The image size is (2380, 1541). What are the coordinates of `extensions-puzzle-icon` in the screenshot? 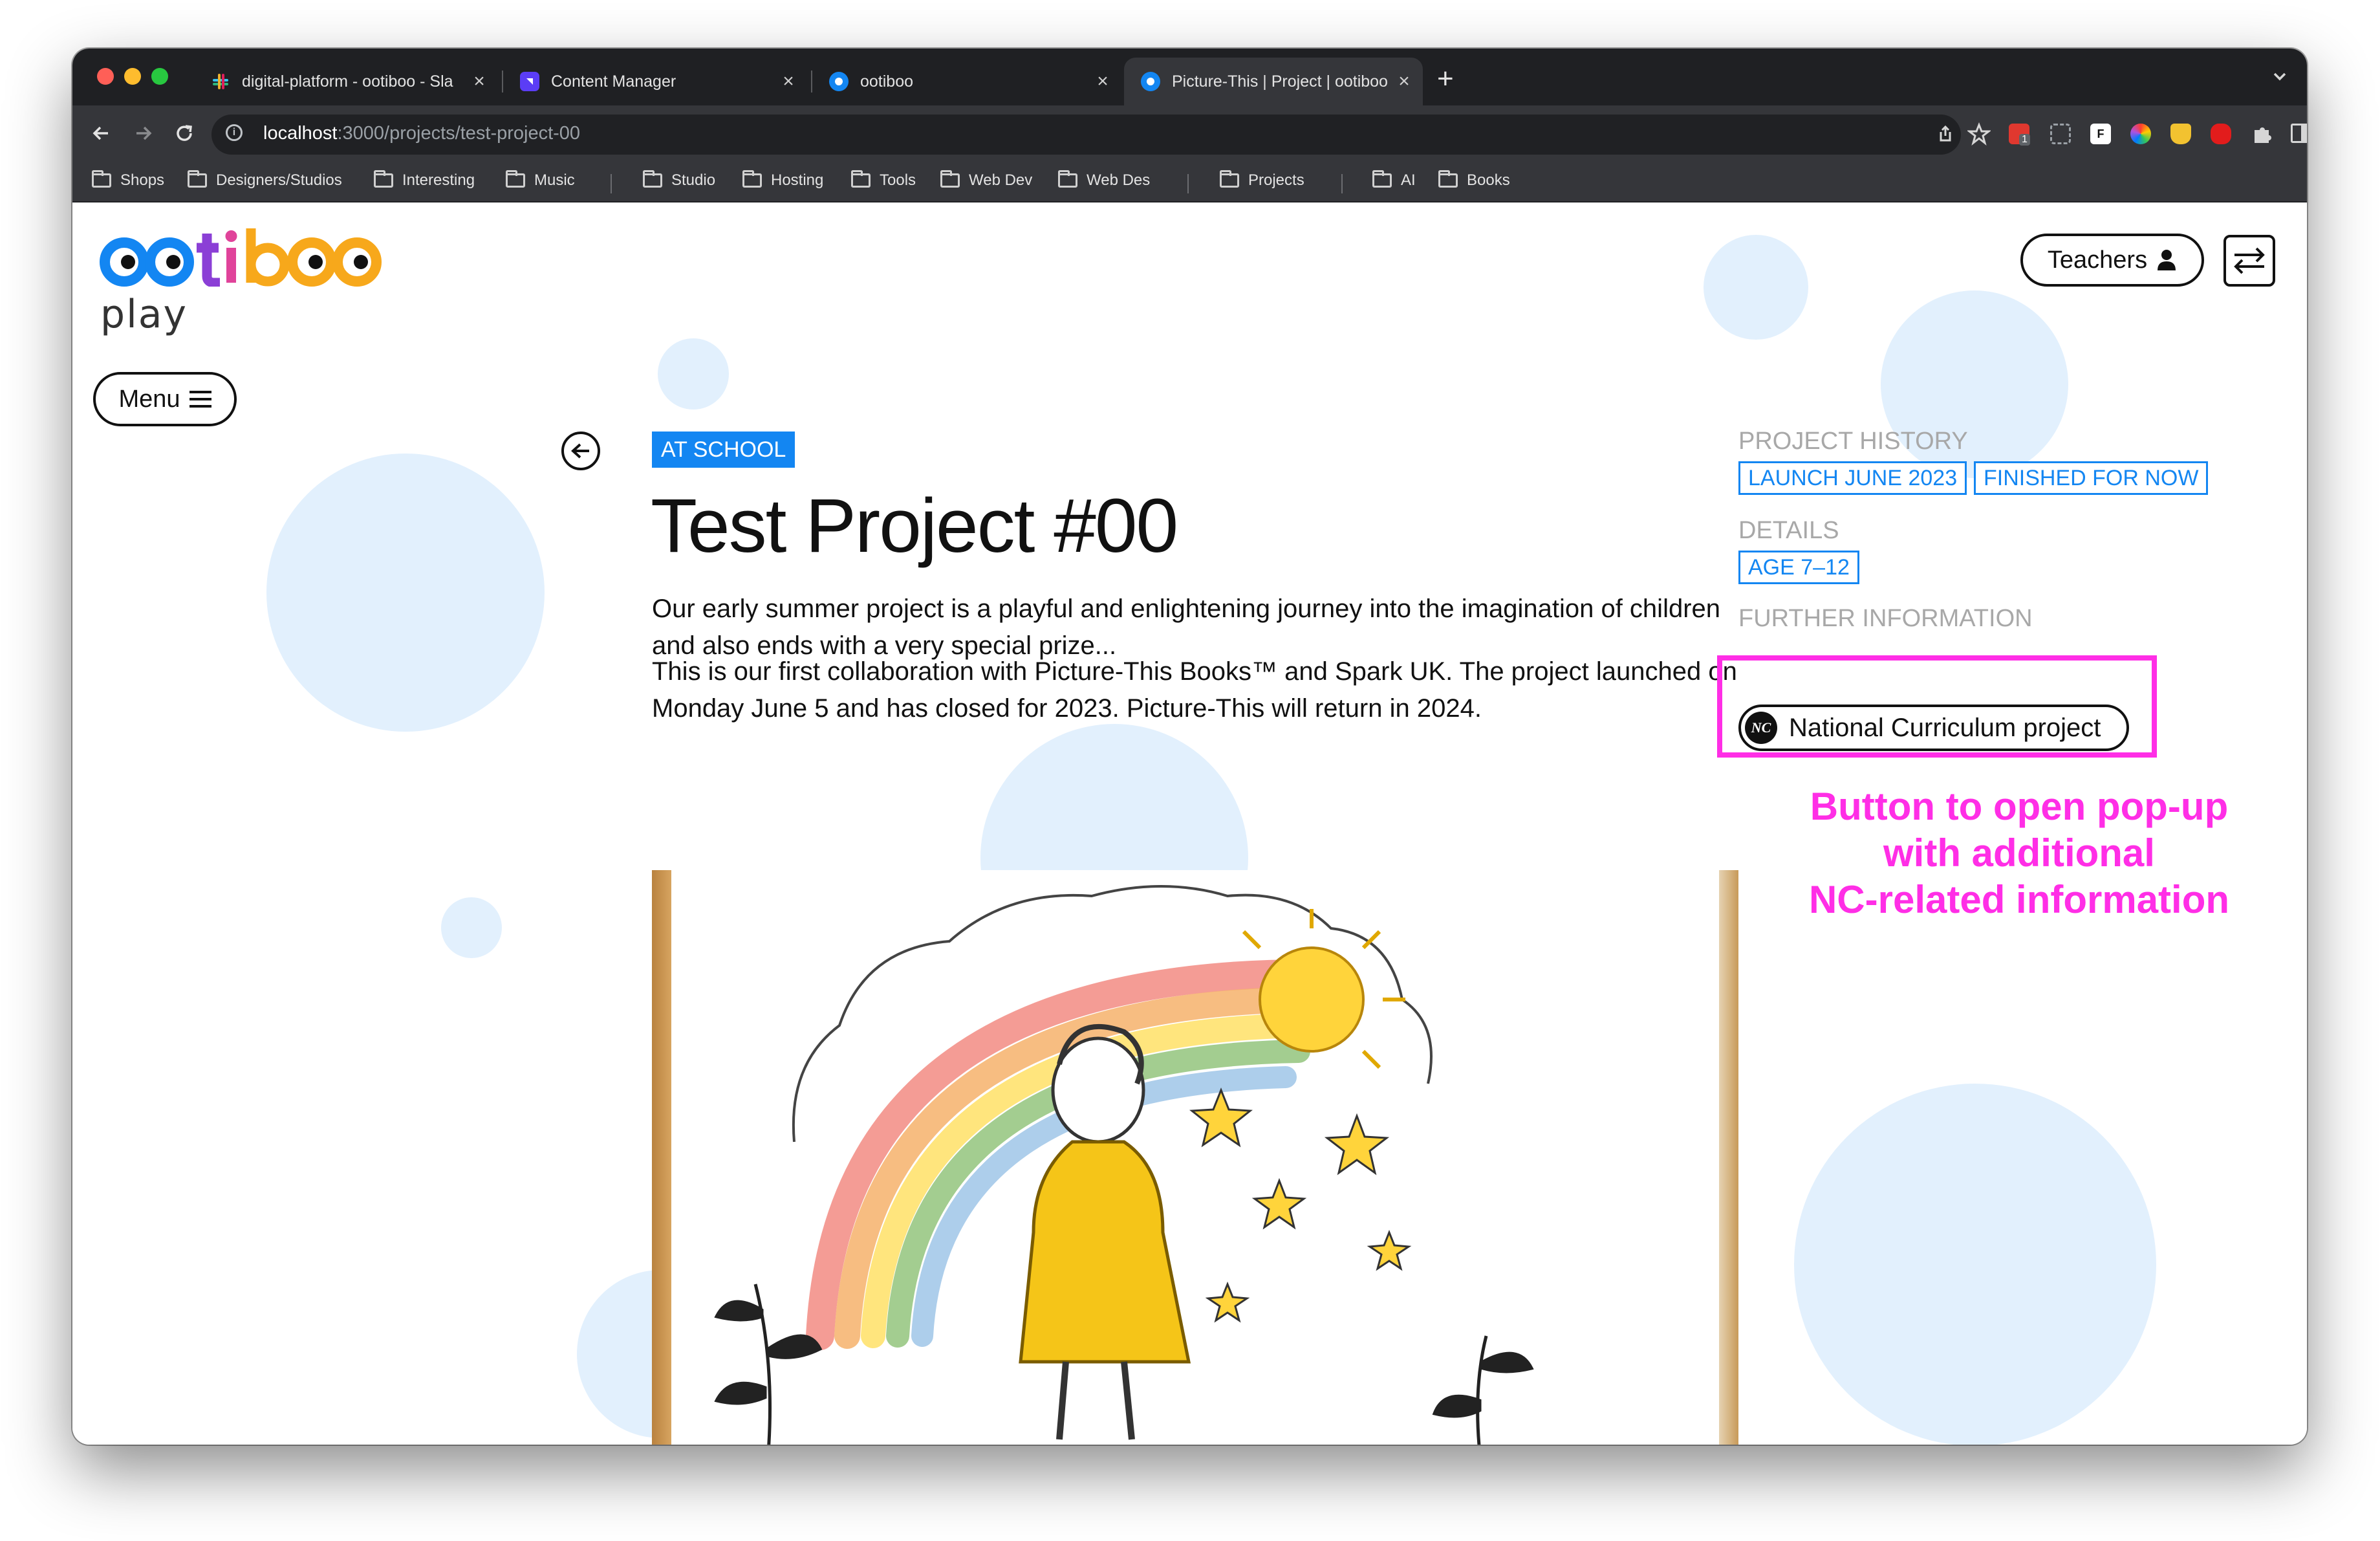 It's located at (2262, 135).